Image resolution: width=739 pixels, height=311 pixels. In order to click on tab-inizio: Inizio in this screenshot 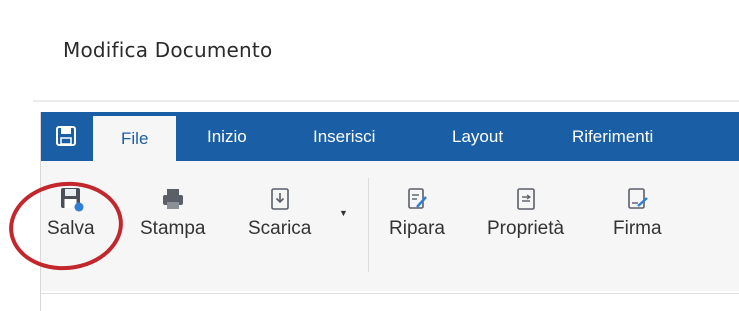, I will do `click(227, 136)`.